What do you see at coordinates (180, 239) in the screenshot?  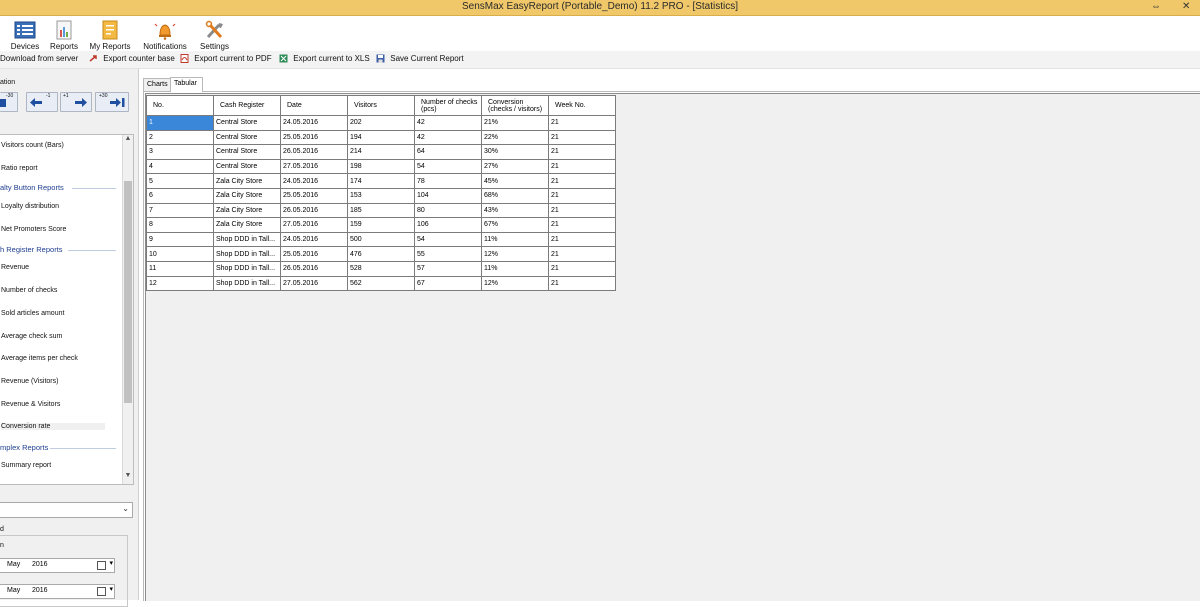 I see `table-cell: 9` at bounding box center [180, 239].